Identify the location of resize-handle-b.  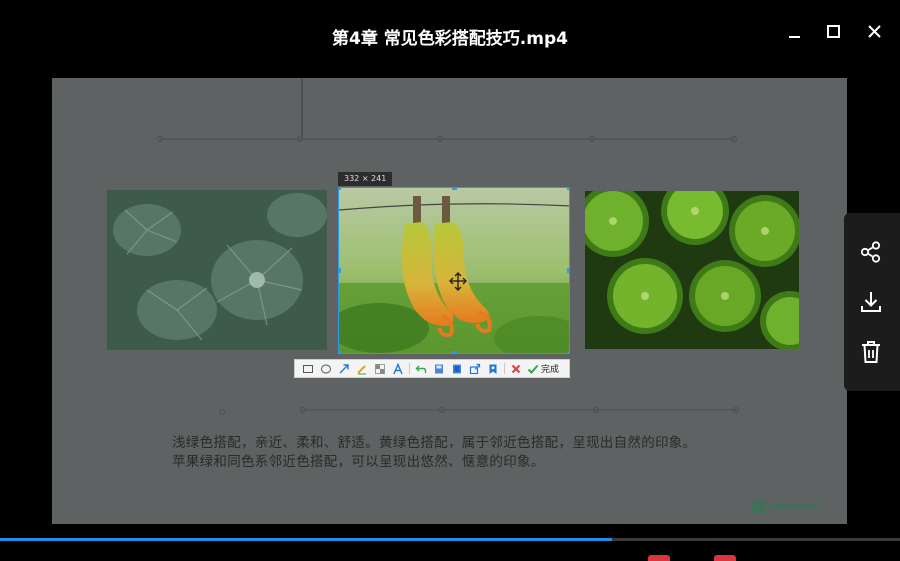
(454, 352).